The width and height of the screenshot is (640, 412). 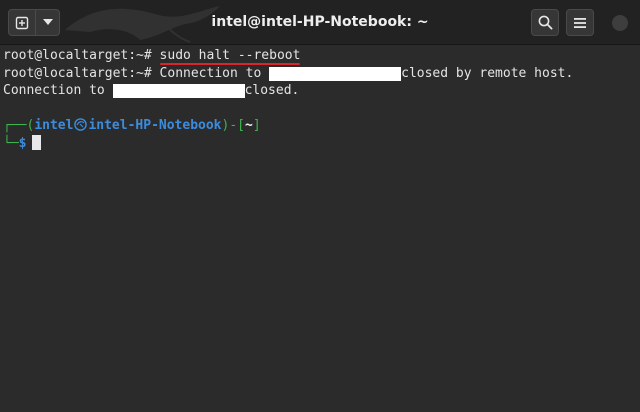 What do you see at coordinates (37, 142) in the screenshot?
I see `text-cursor` at bounding box center [37, 142].